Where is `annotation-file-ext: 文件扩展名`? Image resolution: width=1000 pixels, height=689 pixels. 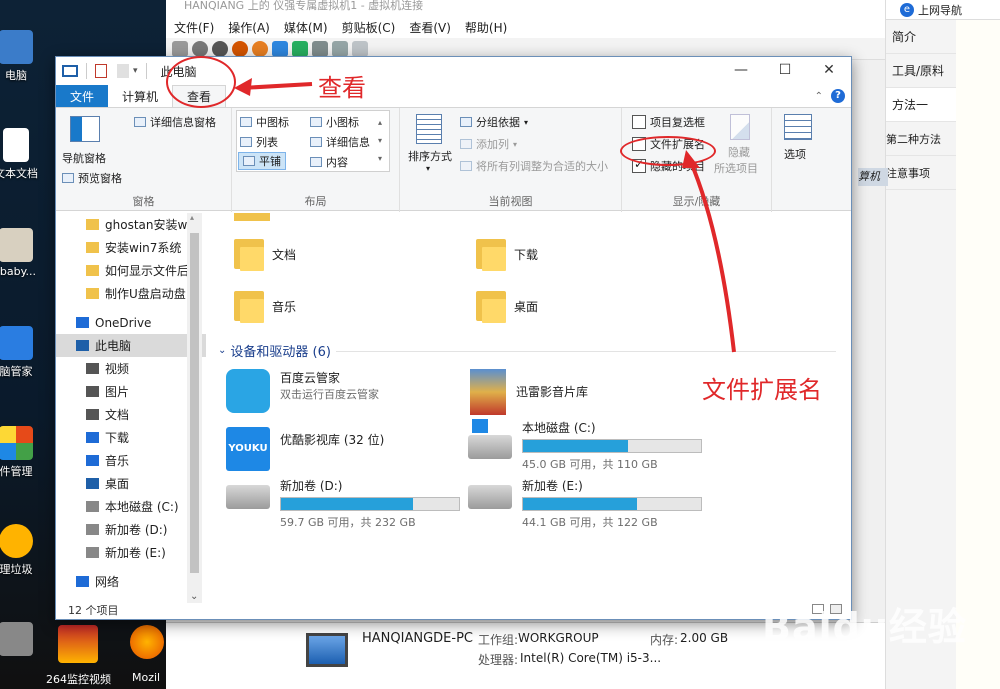
annotation-file-ext: 文件扩展名 is located at coordinates (762, 390).